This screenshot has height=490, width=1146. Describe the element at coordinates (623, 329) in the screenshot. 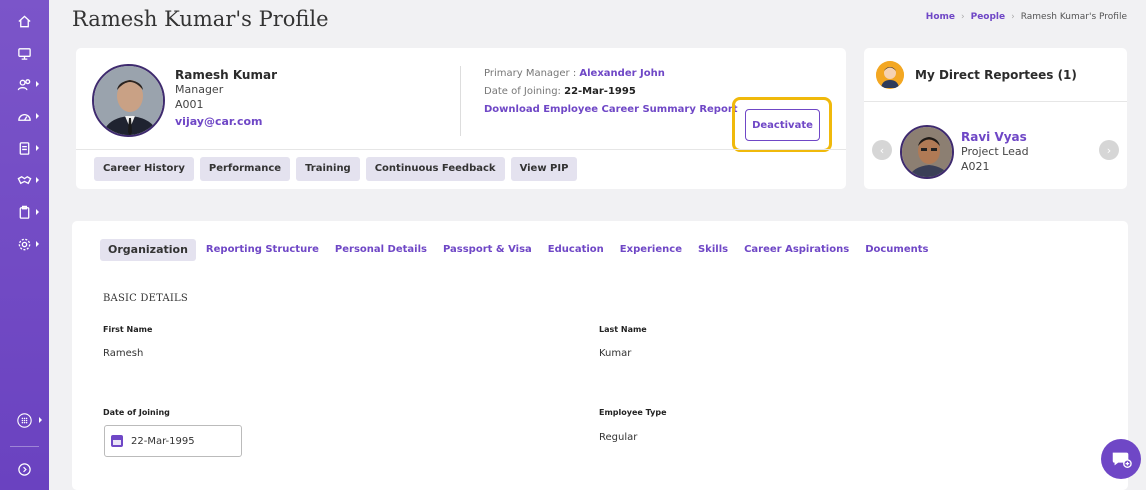

I see `last-name-label: Last Name` at that location.